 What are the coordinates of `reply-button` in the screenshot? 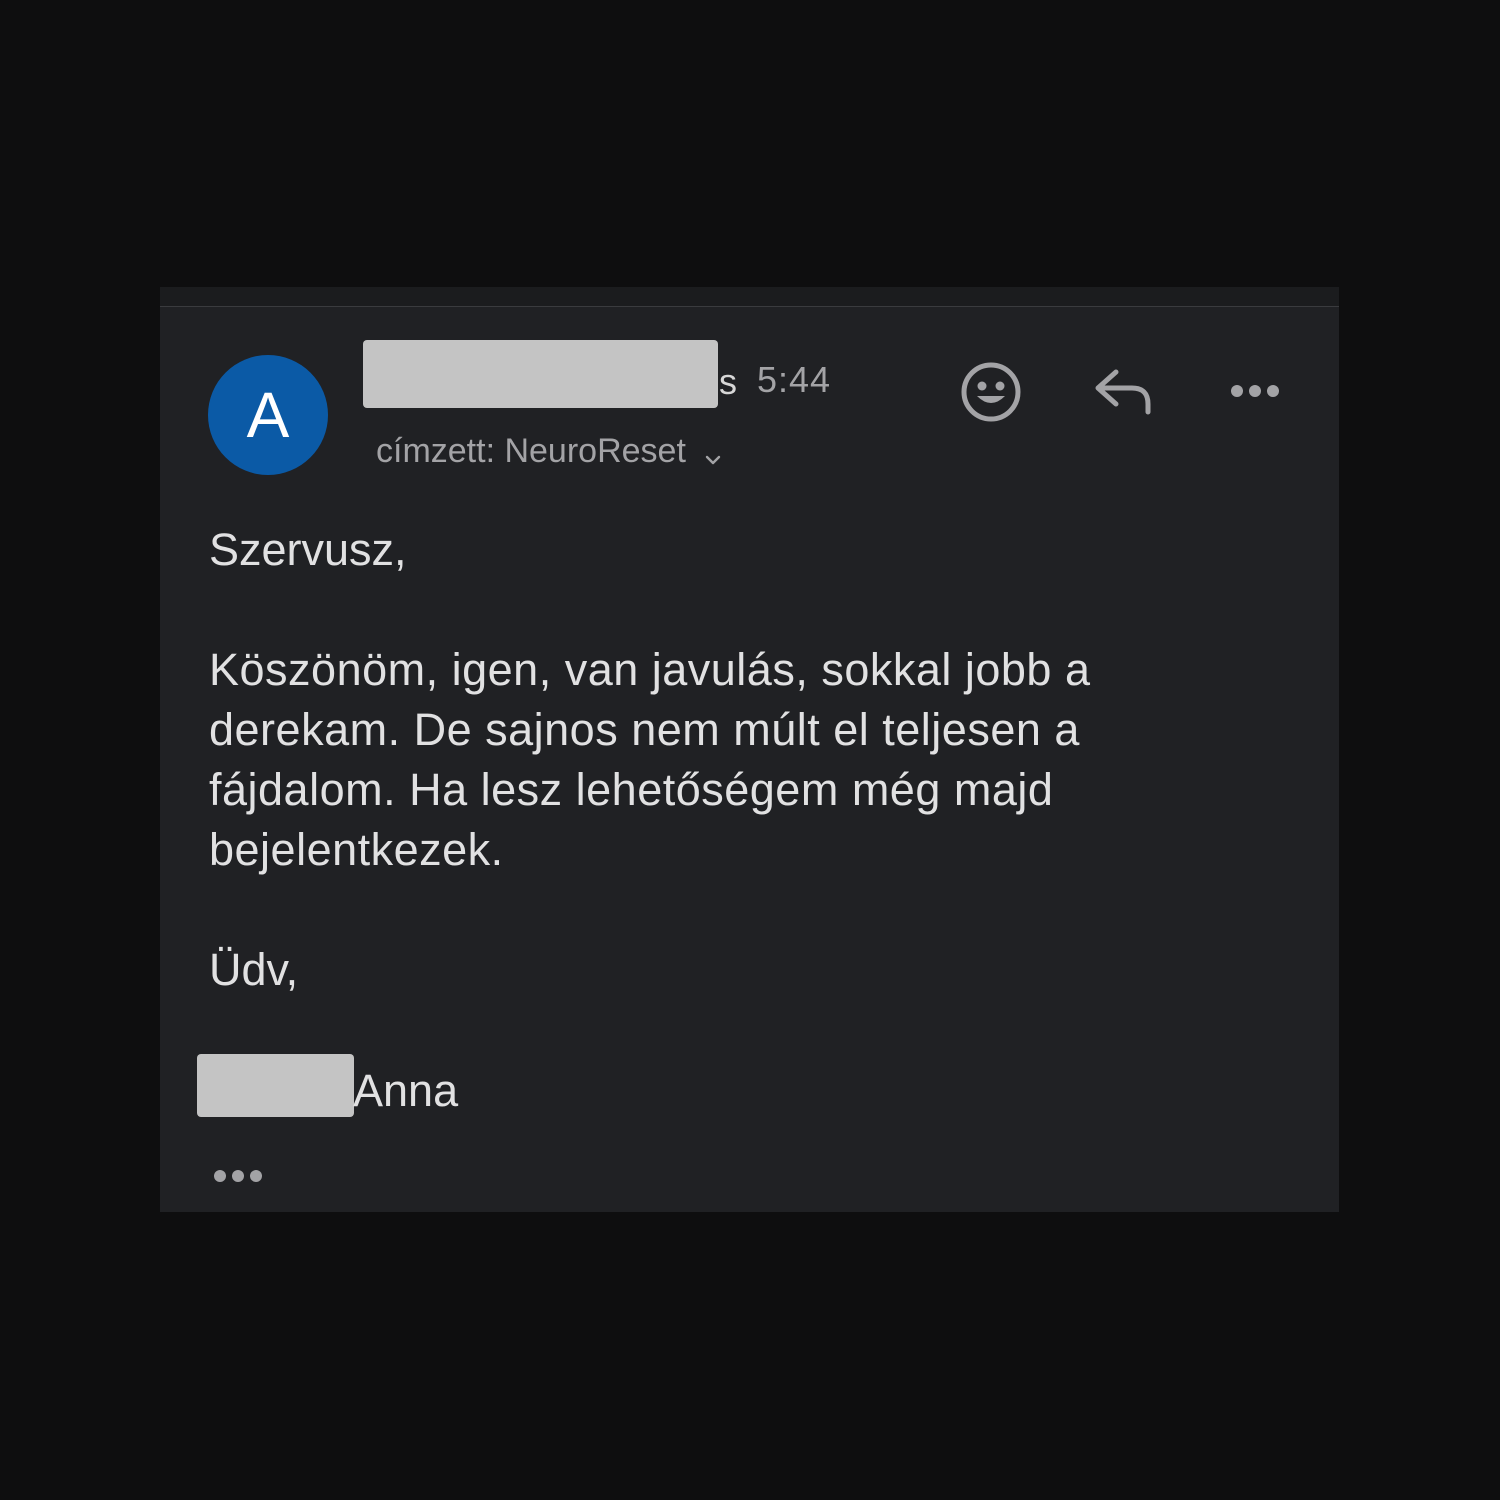 It's located at (1124, 392).